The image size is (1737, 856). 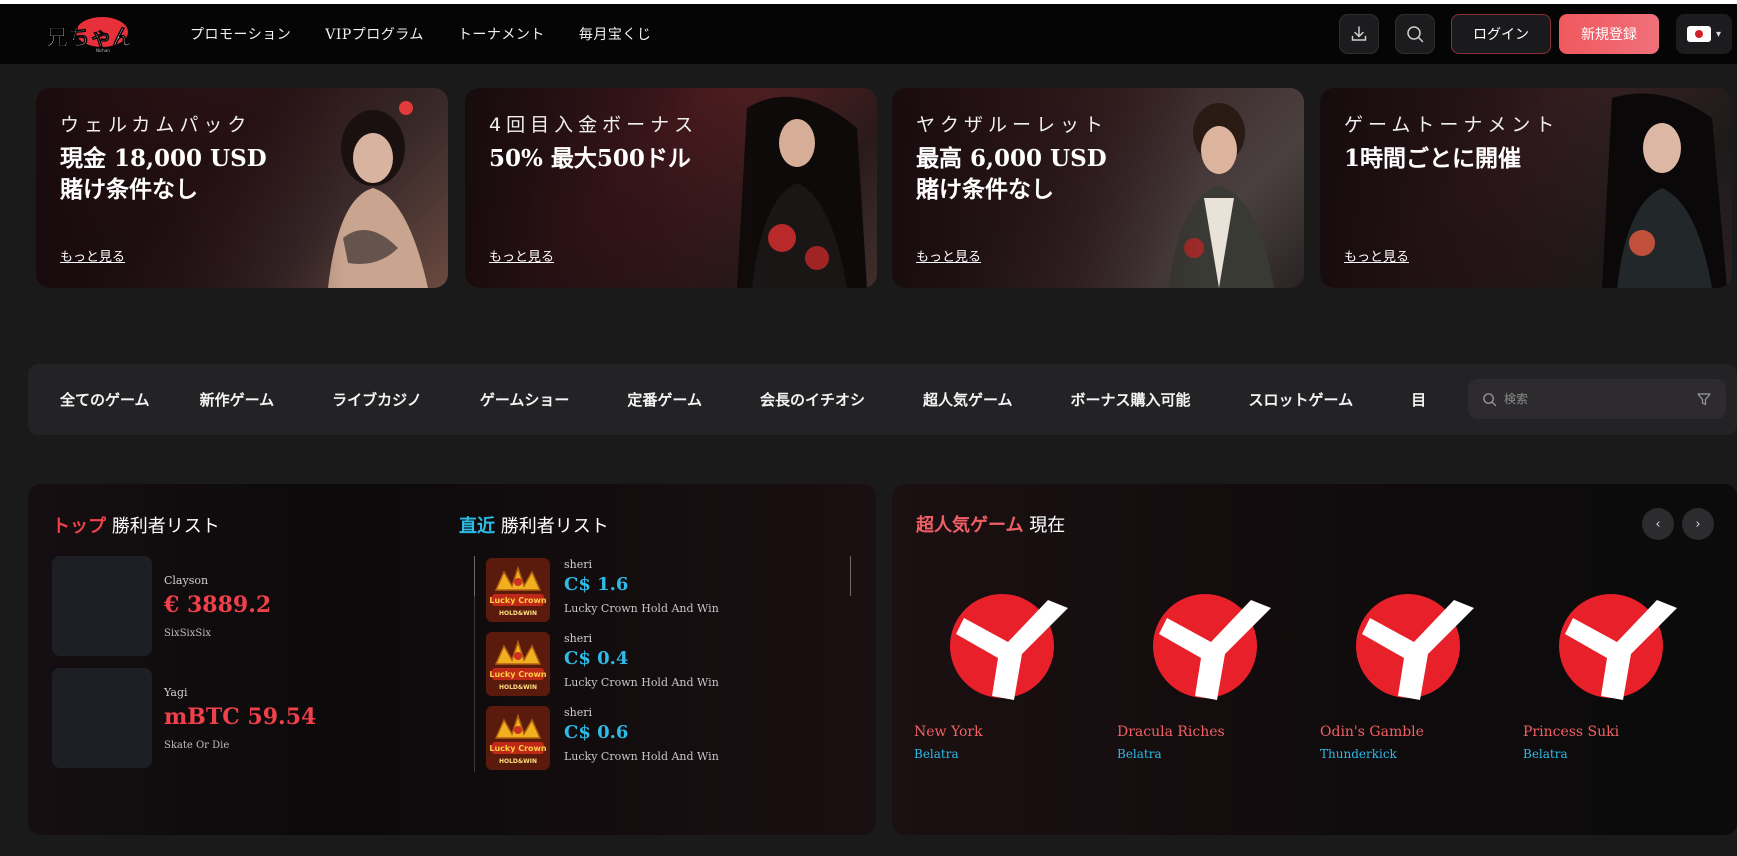 What do you see at coordinates (1207, 668) in the screenshot?
I see `game-card: Dracula Riches Belatra` at bounding box center [1207, 668].